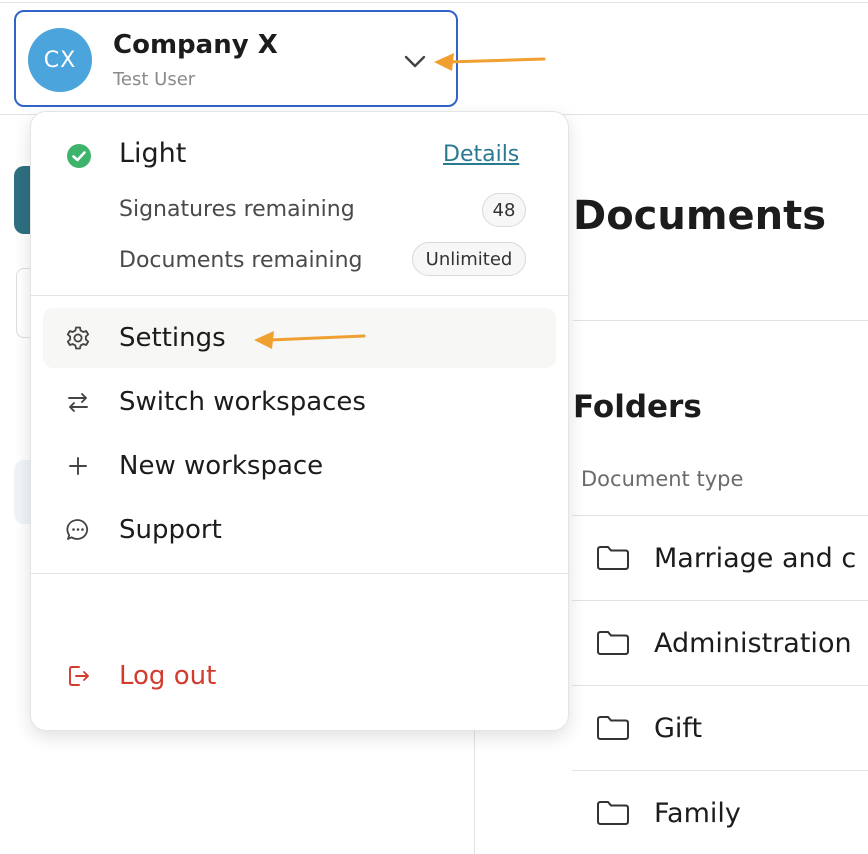 The image size is (868, 854). What do you see at coordinates (60, 60) in the screenshot?
I see `avatar: CX` at bounding box center [60, 60].